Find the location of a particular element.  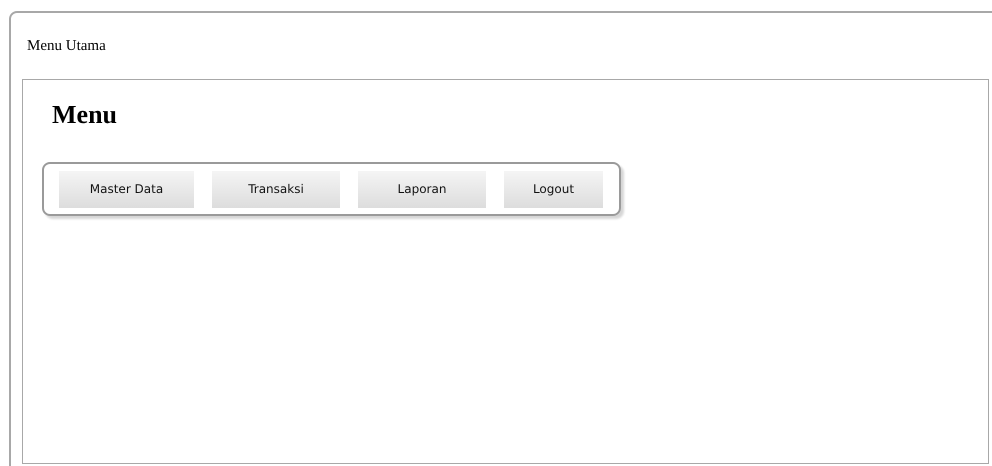

menu-button: Master Data is located at coordinates (126, 189).